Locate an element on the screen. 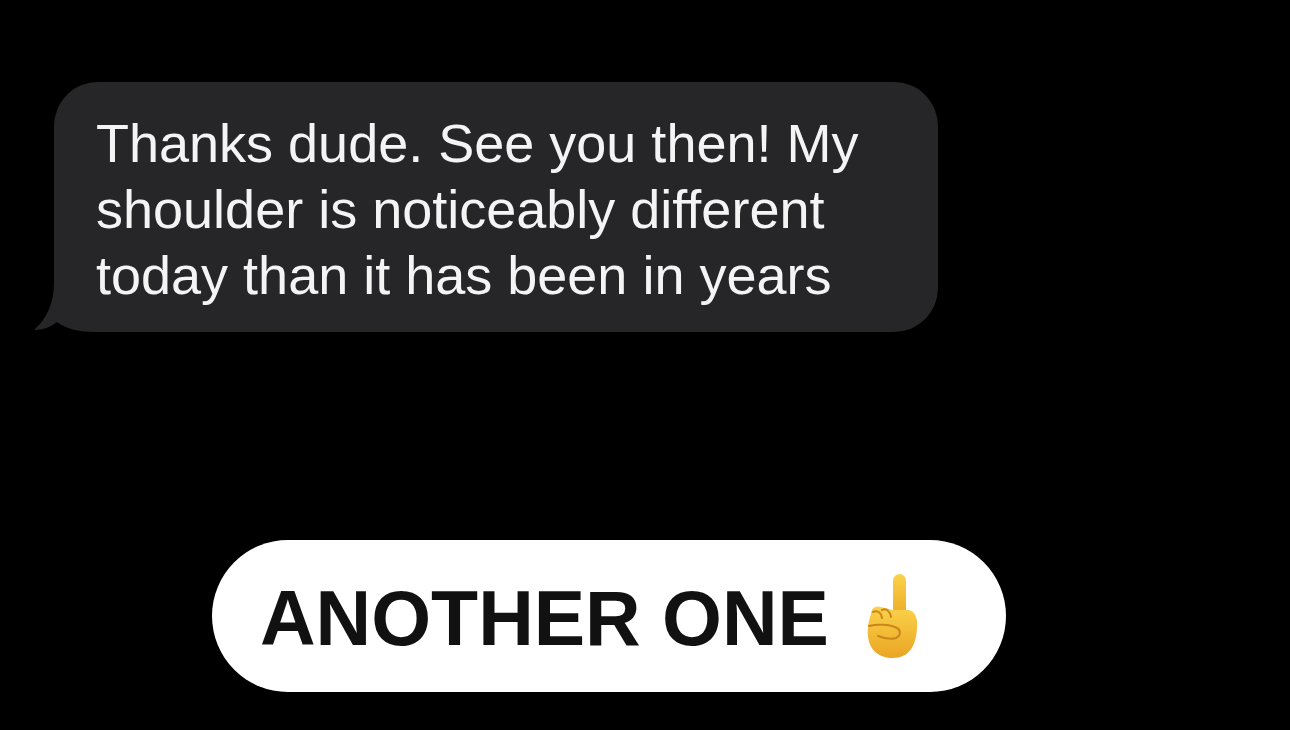 The height and width of the screenshot is (730, 1290). caption-text: ANOTHER ONE is located at coordinates (544, 618).